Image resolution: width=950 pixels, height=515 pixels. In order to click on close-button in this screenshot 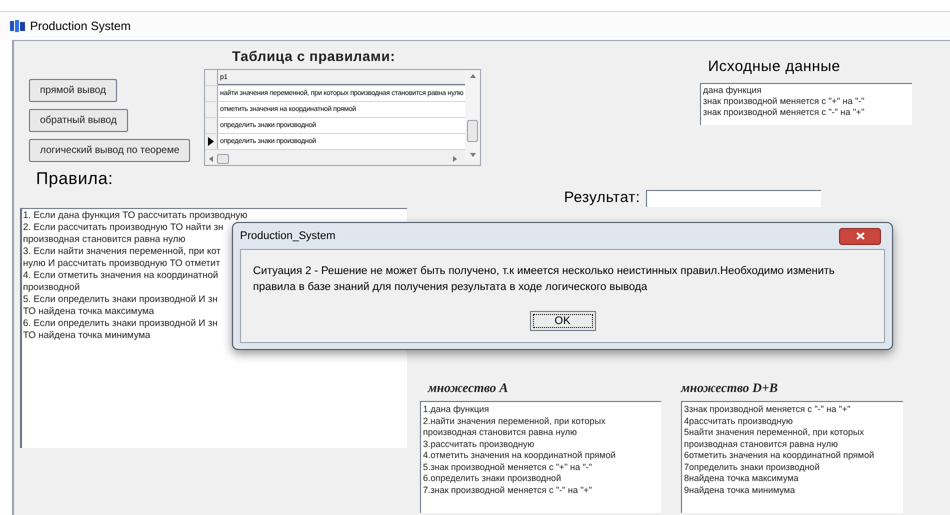, I will do `click(860, 236)`.